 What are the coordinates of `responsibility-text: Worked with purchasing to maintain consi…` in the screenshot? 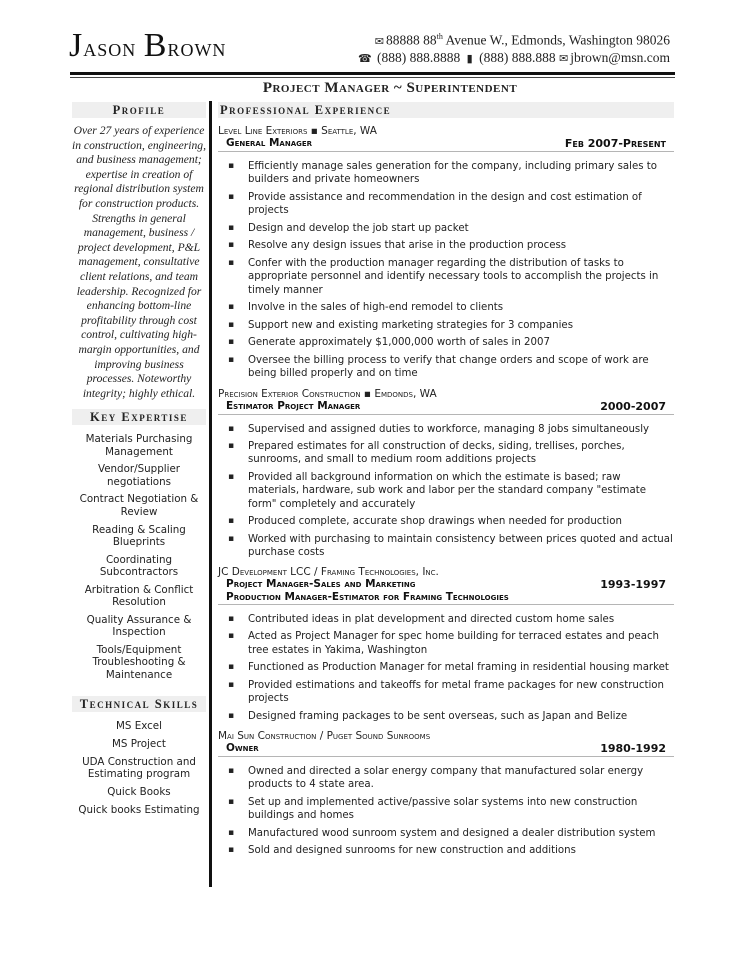 It's located at (460, 546).